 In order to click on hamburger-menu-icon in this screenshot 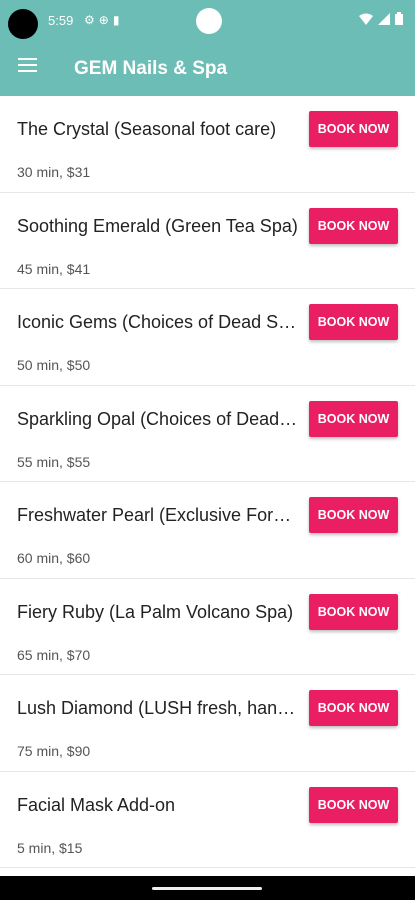, I will do `click(29, 67)`.